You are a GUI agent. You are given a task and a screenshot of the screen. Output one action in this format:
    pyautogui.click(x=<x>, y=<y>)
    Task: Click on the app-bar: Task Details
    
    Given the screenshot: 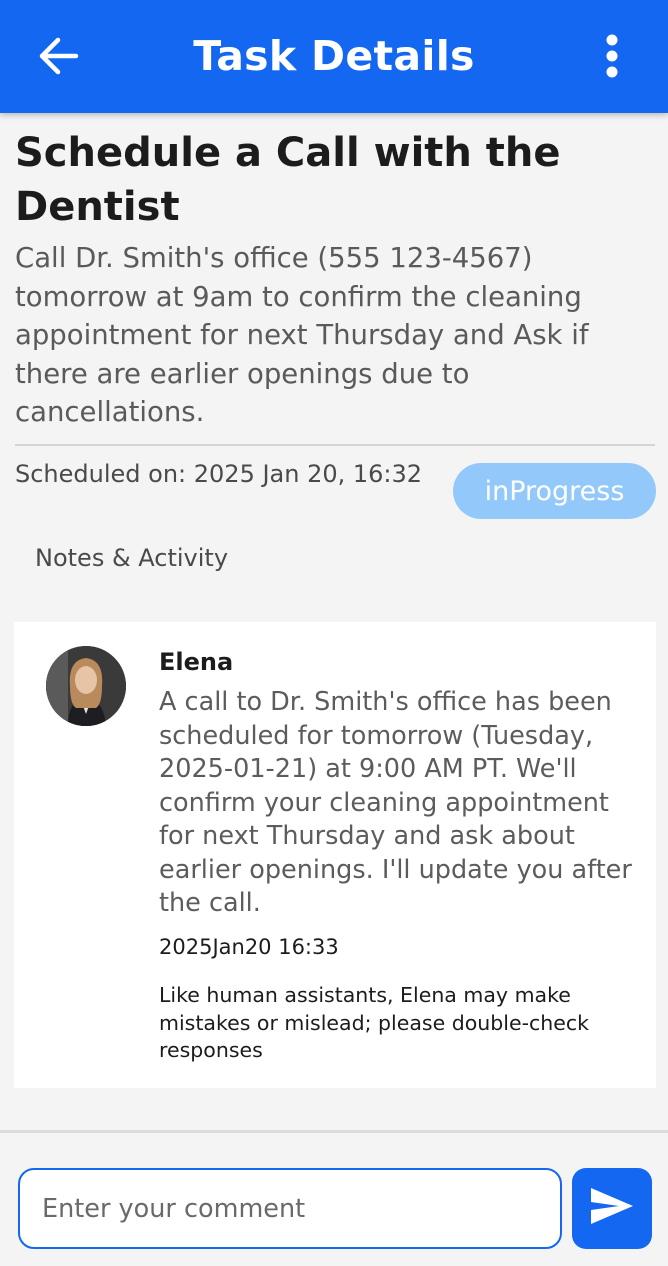 What is the action you would take?
    pyautogui.click(x=334, y=56)
    